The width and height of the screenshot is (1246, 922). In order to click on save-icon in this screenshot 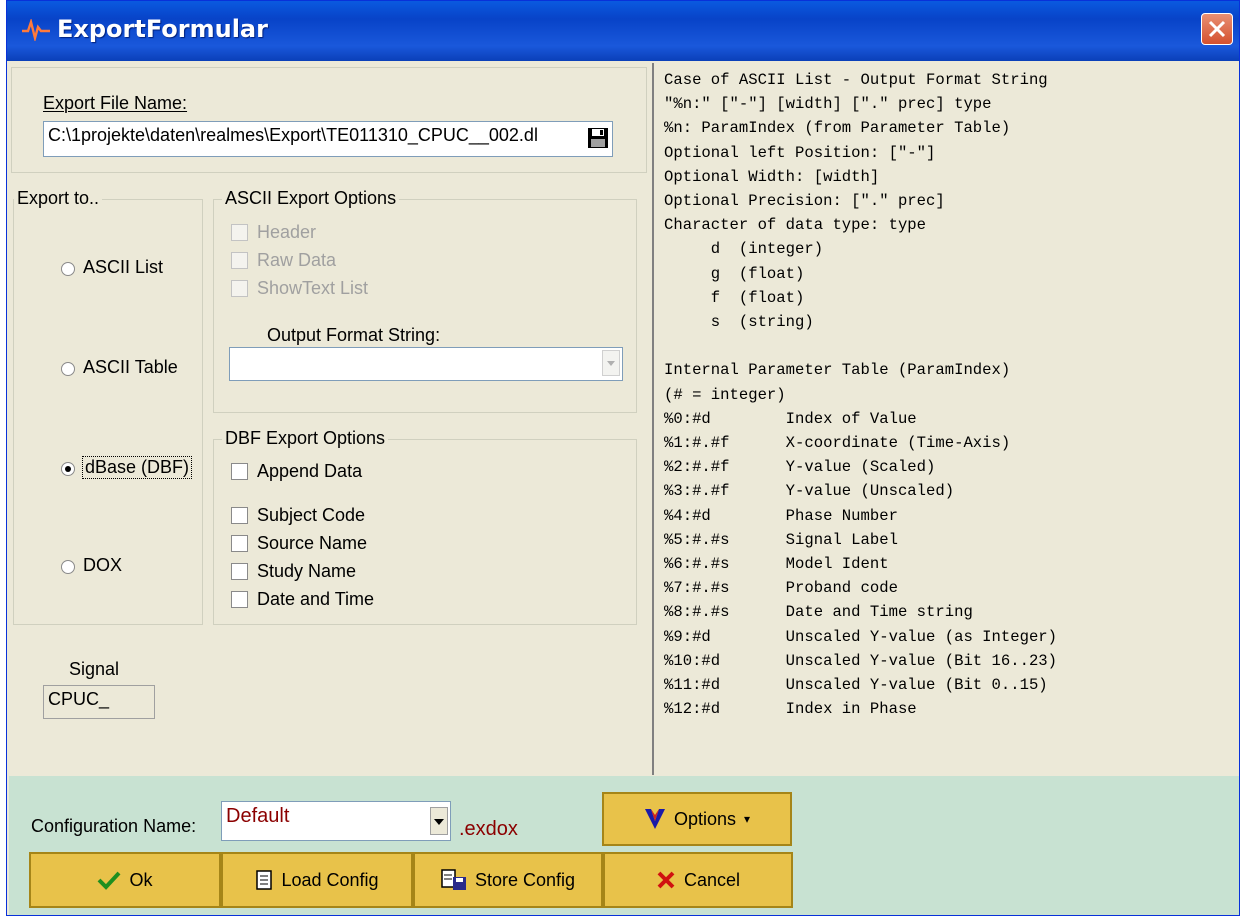, I will do `click(598, 138)`.